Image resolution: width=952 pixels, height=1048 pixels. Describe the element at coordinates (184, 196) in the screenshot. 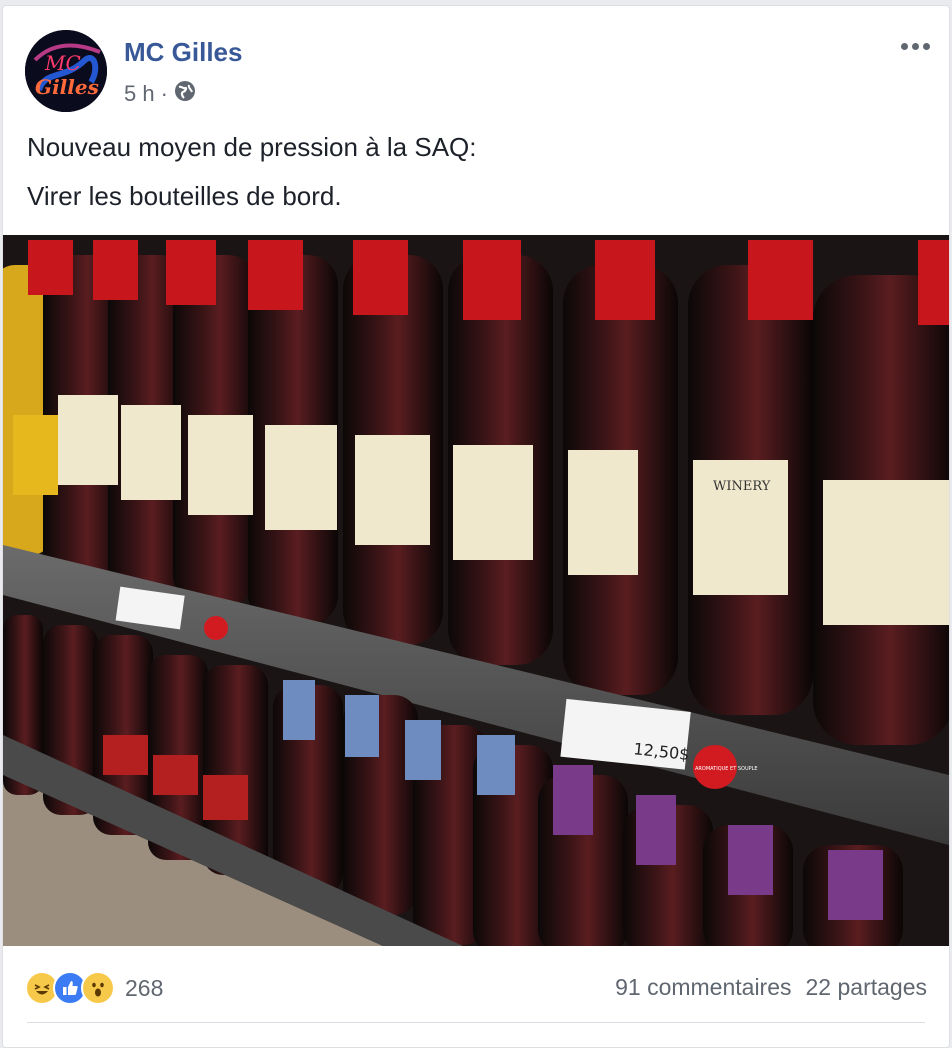

I see `post-text-line-2: Virer les bouteilles de bord.` at that location.